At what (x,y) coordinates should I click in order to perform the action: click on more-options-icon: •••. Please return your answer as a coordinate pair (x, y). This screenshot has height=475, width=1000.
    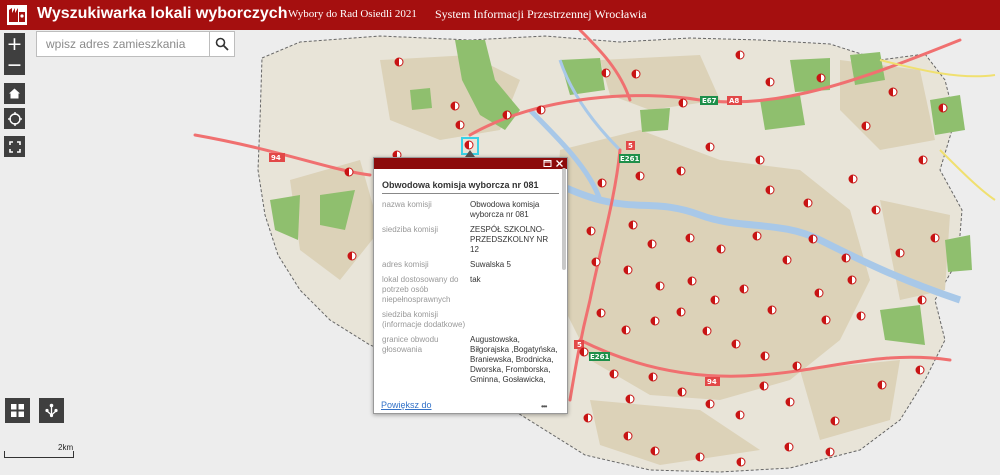
    Looking at the image, I should click on (544, 406).